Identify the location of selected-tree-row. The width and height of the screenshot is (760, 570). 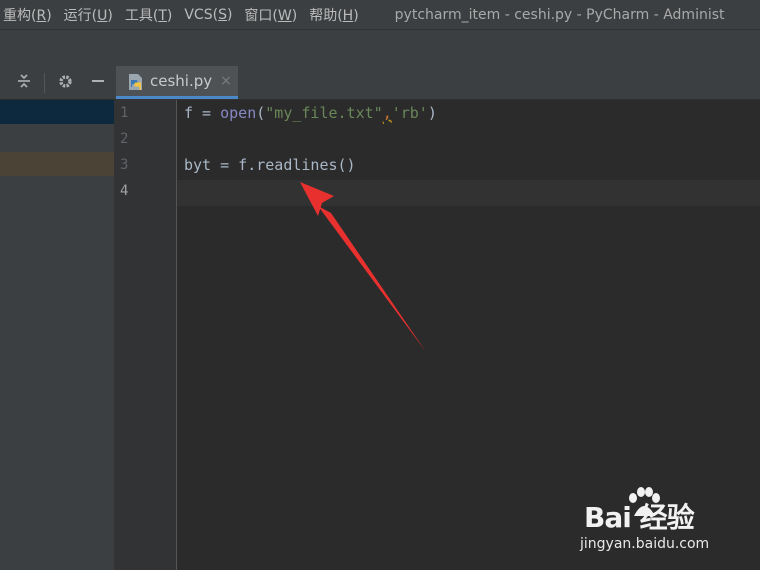
(57, 112).